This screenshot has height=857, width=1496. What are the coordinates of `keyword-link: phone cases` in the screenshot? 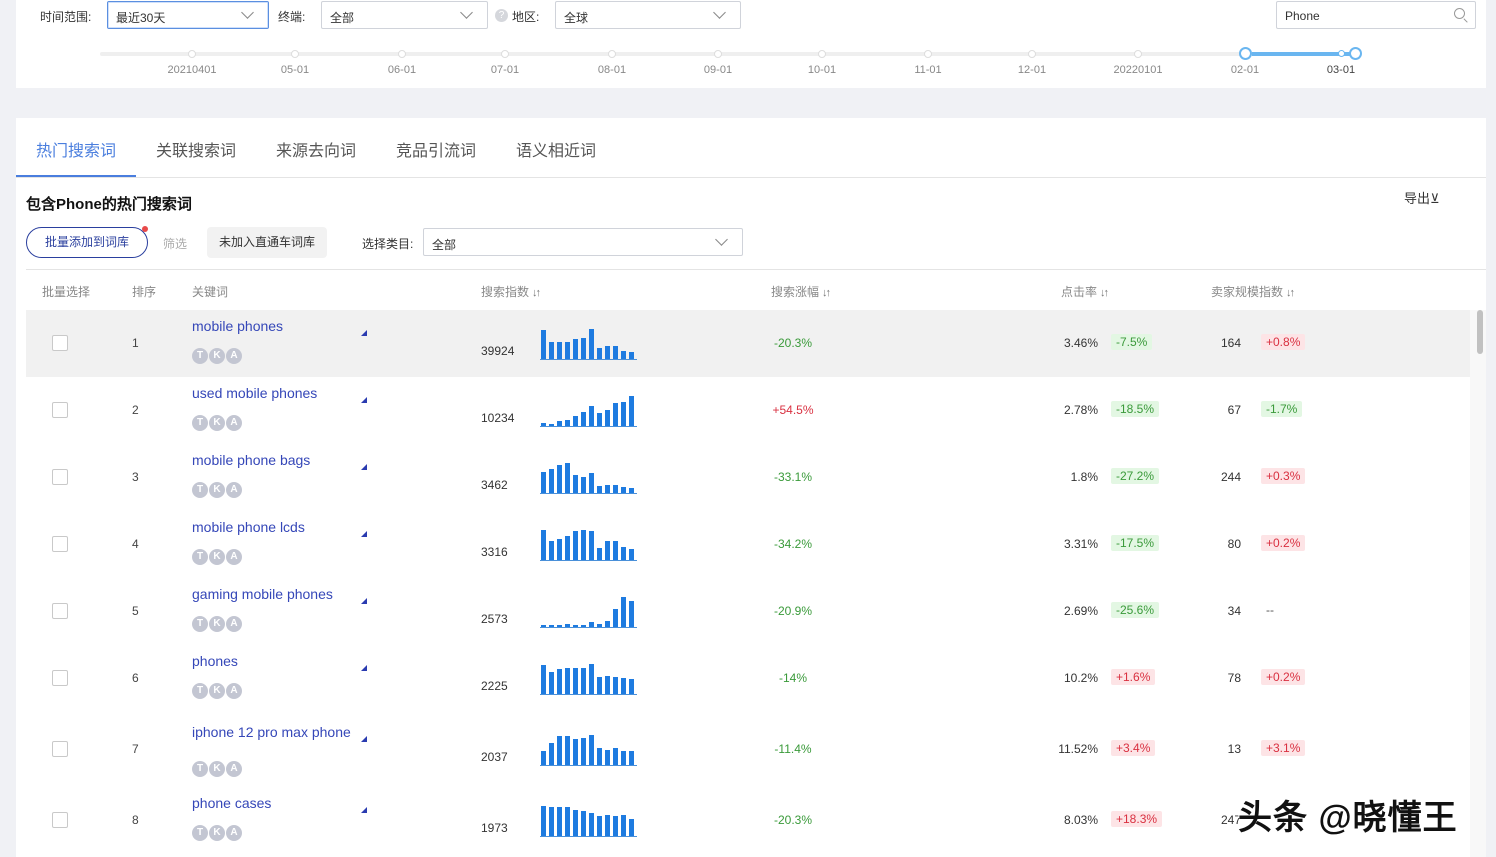 It's located at (272, 803).